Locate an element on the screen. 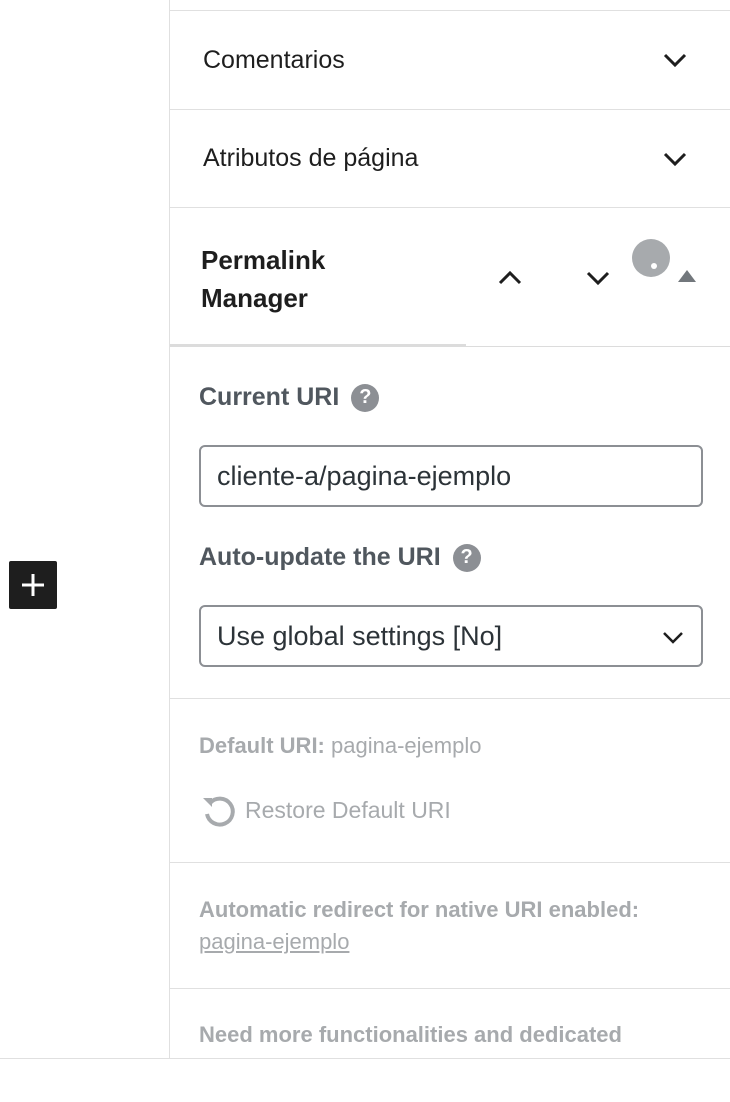 Image resolution: width=730 pixels, height=1102 pixels. default-uri-label: Default URI: is located at coordinates (262, 745).